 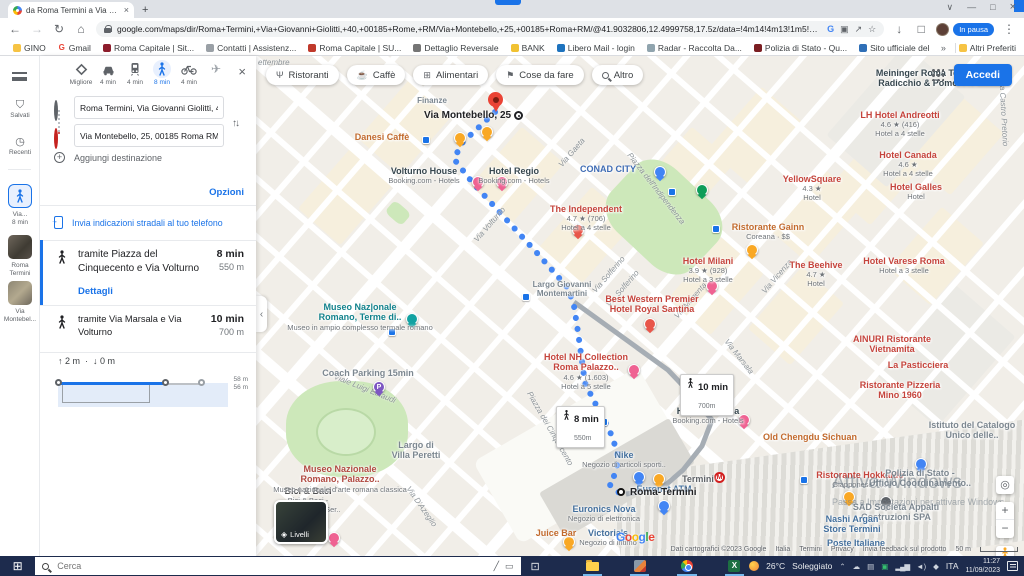 I want to click on bookmark-item: Libero Mail - login, so click(x=596, y=48).